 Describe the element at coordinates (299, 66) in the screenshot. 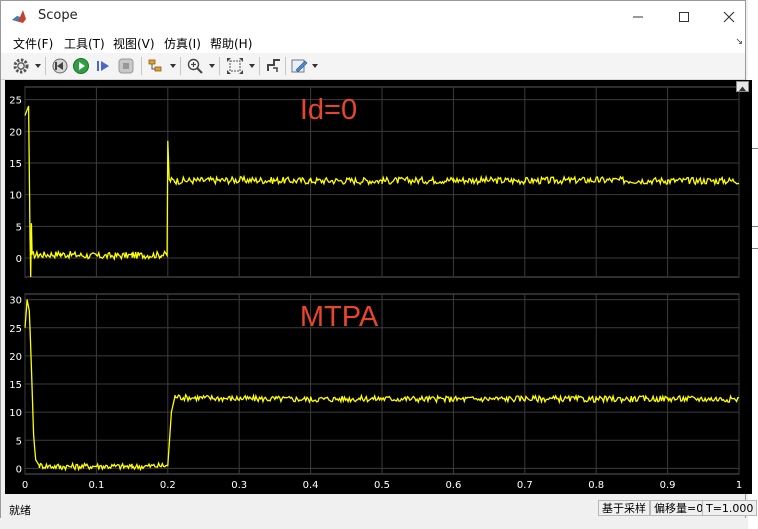

I see `edit-icon` at that location.